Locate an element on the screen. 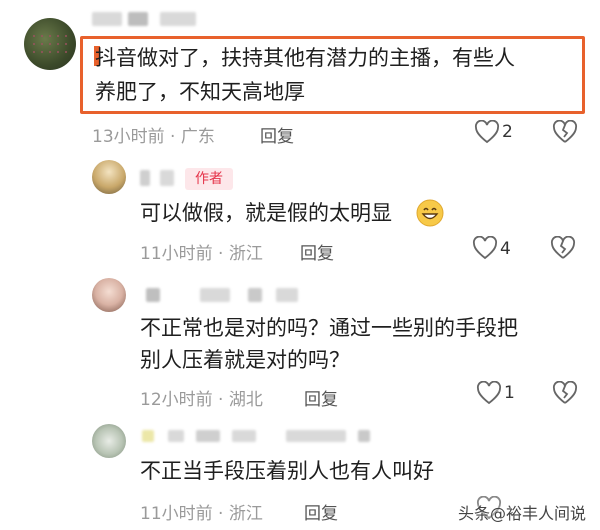  comment-text-line: 别人压着就是对的吗？ is located at coordinates (245, 360).